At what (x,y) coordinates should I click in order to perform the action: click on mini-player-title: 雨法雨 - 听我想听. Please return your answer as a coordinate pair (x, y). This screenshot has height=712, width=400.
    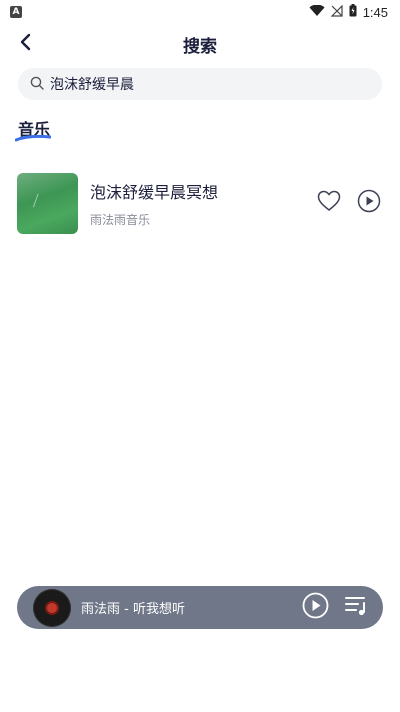
    Looking at the image, I should click on (133, 609).